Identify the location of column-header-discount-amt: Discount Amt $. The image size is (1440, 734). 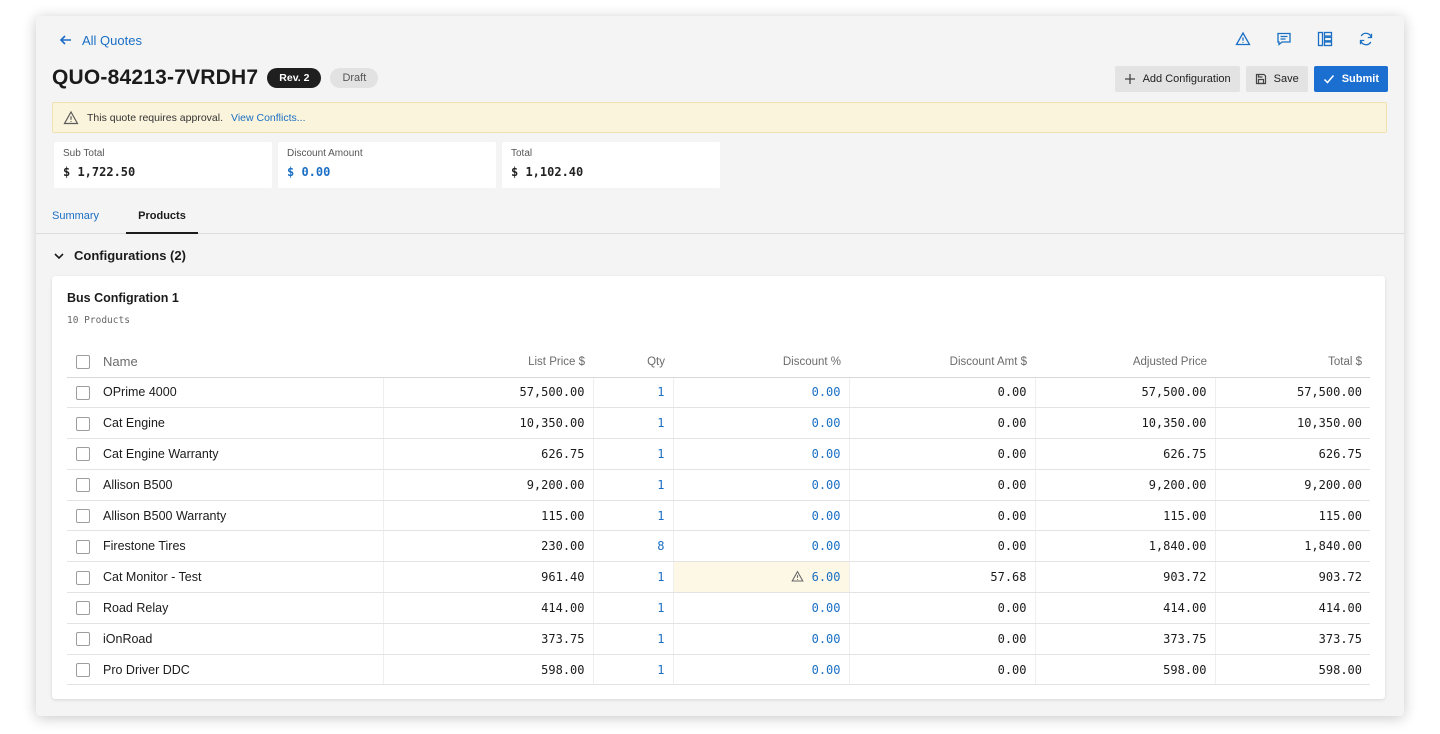
(942, 362).